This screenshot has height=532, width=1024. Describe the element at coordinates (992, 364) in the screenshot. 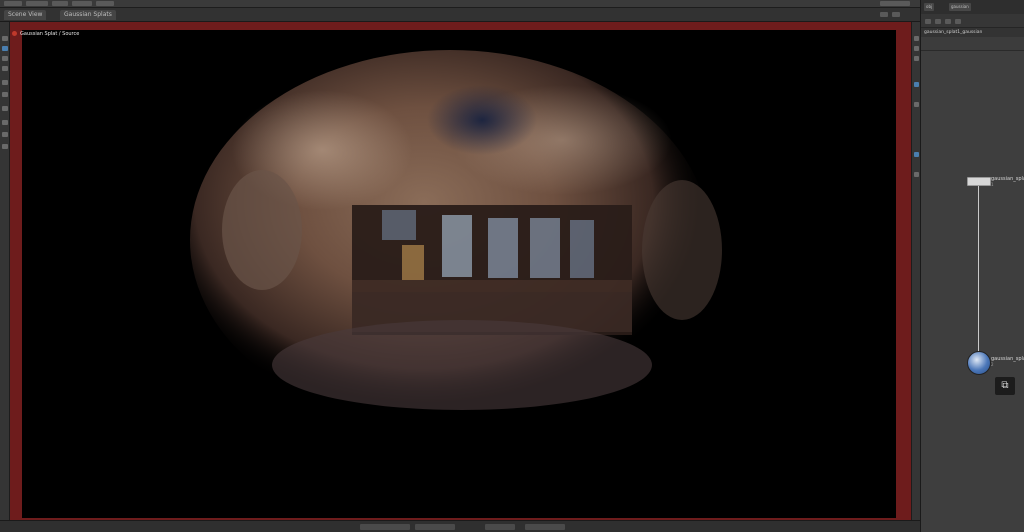

I see `node-sublabel: 2` at that location.